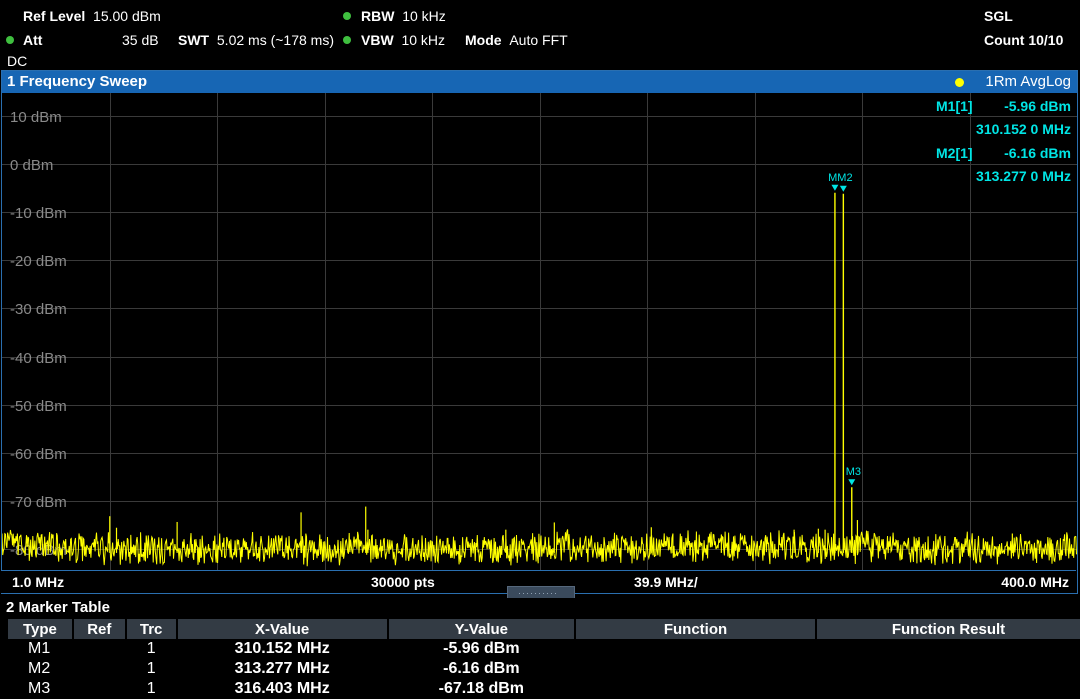 This screenshot has height=699, width=1080. Describe the element at coordinates (1023, 176) in the screenshot. I see `marker-readout-frequency: 313.277 0 MHz` at that location.